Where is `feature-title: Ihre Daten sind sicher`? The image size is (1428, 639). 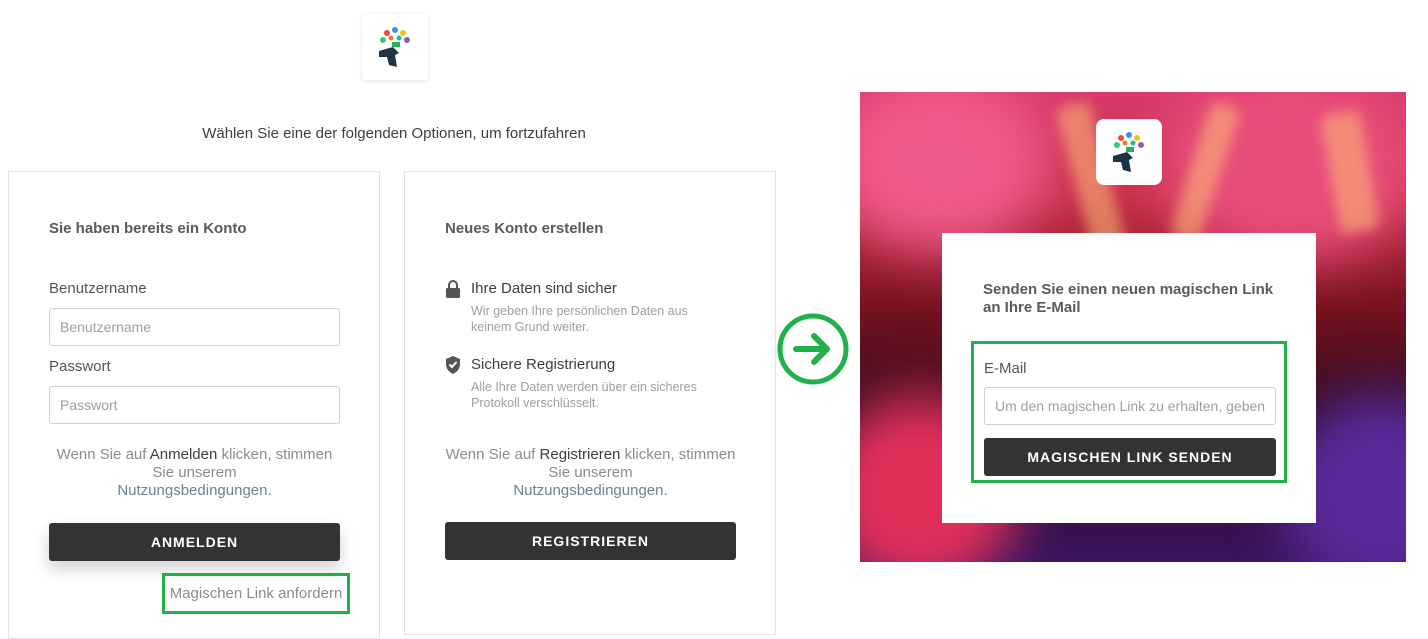 feature-title: Ihre Daten sind sicher is located at coordinates (544, 288).